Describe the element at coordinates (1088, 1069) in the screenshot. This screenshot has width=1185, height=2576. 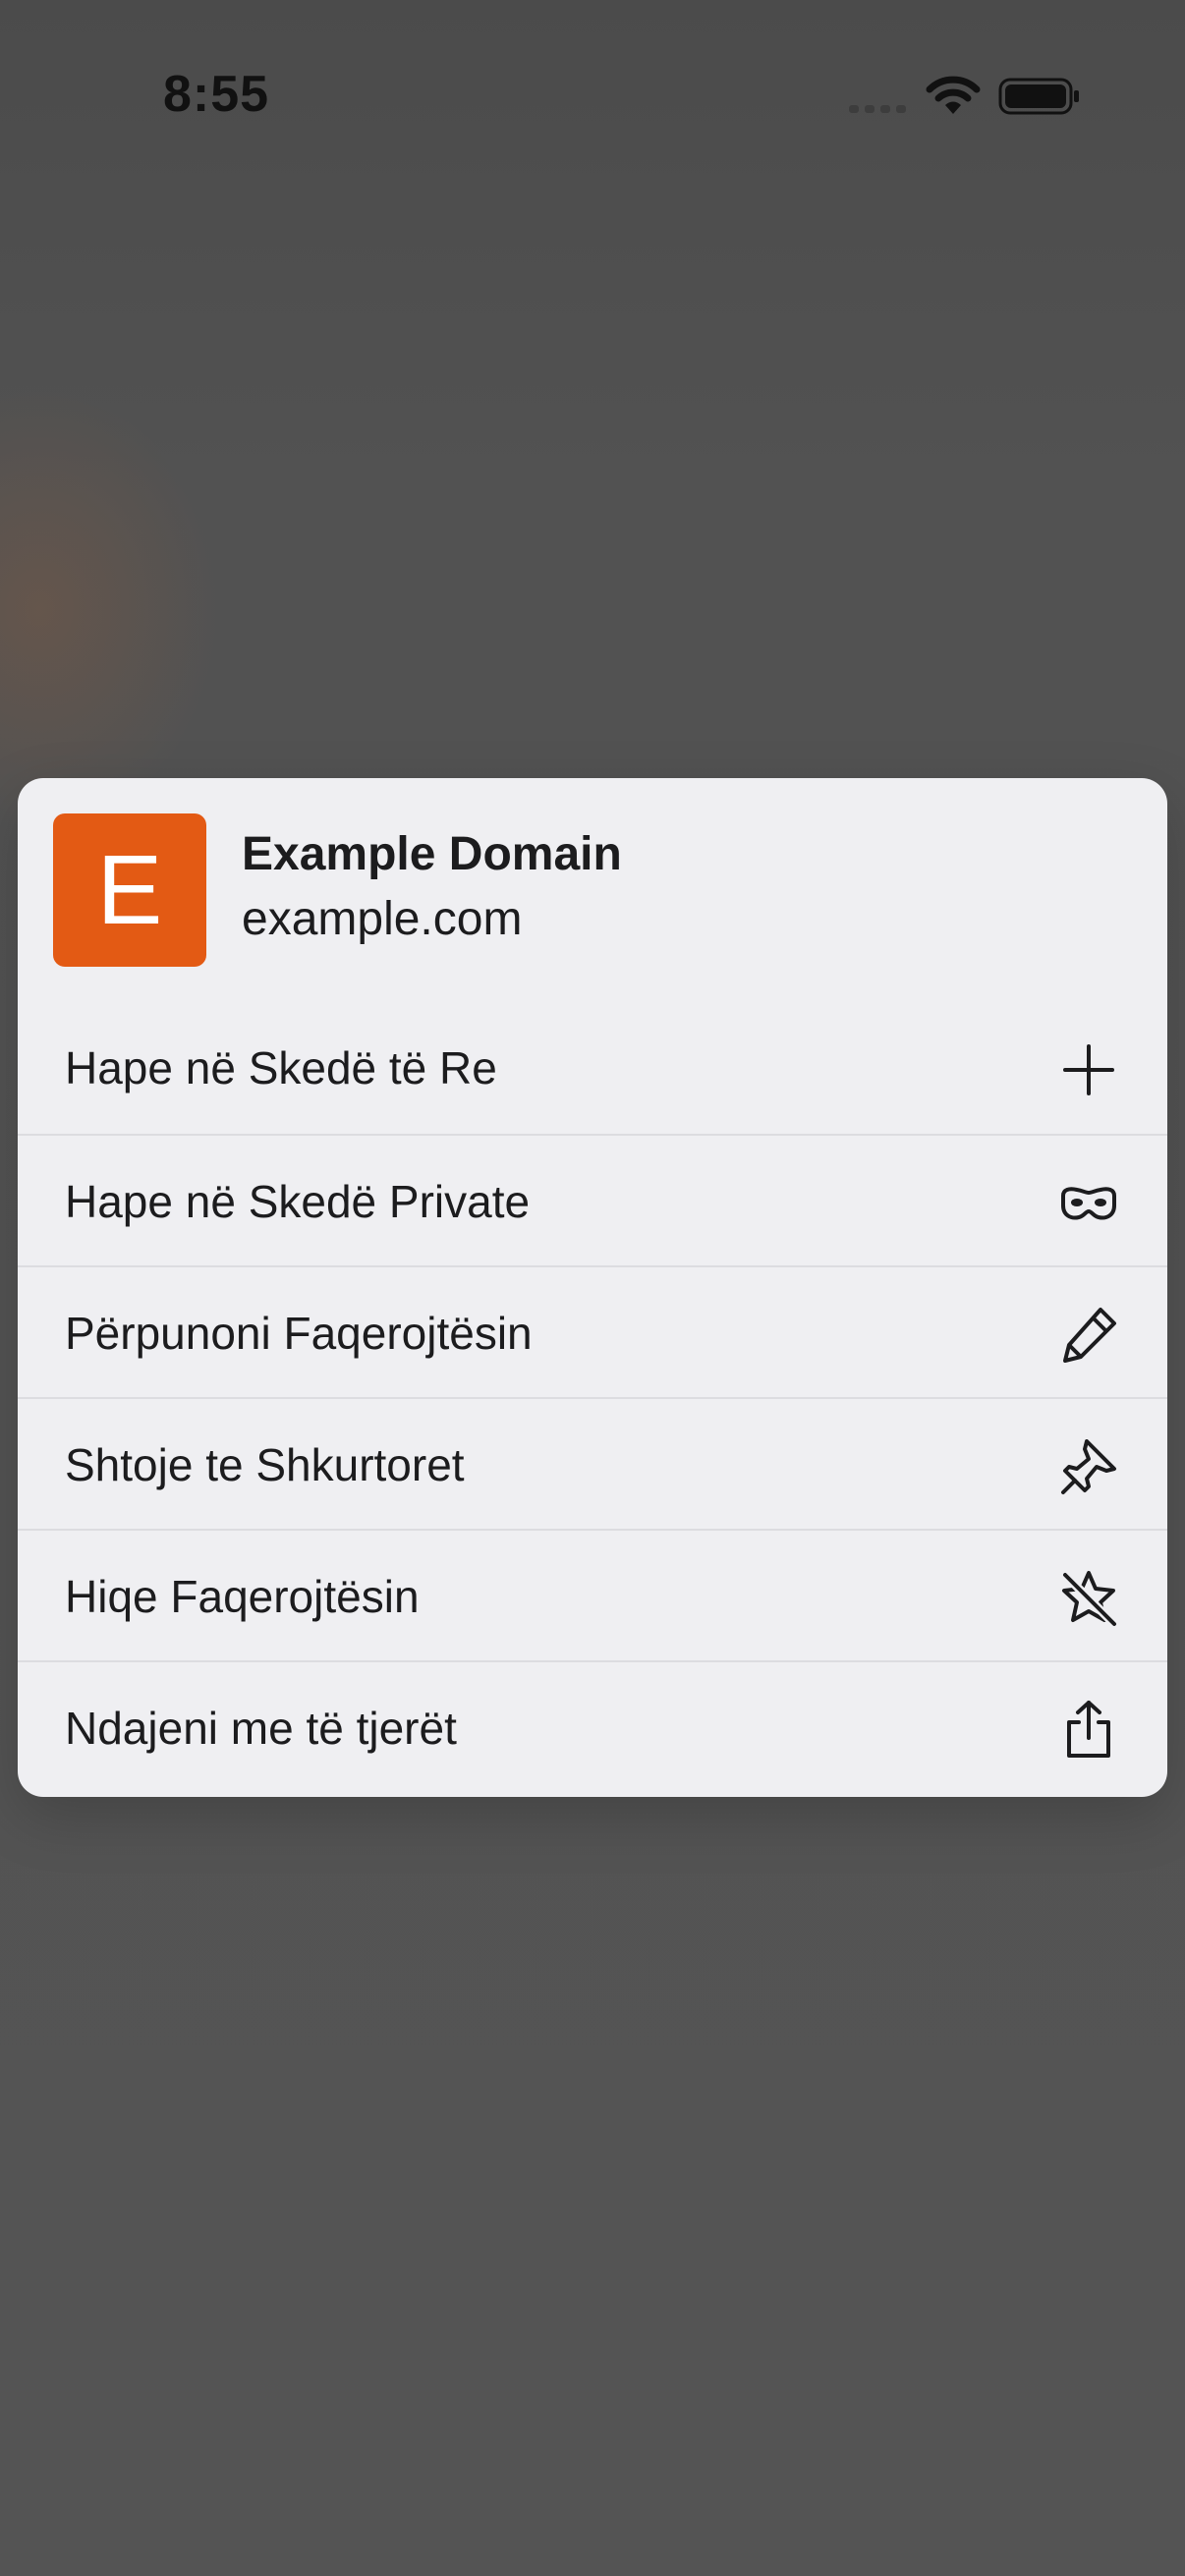
I see `plus-icon` at that location.